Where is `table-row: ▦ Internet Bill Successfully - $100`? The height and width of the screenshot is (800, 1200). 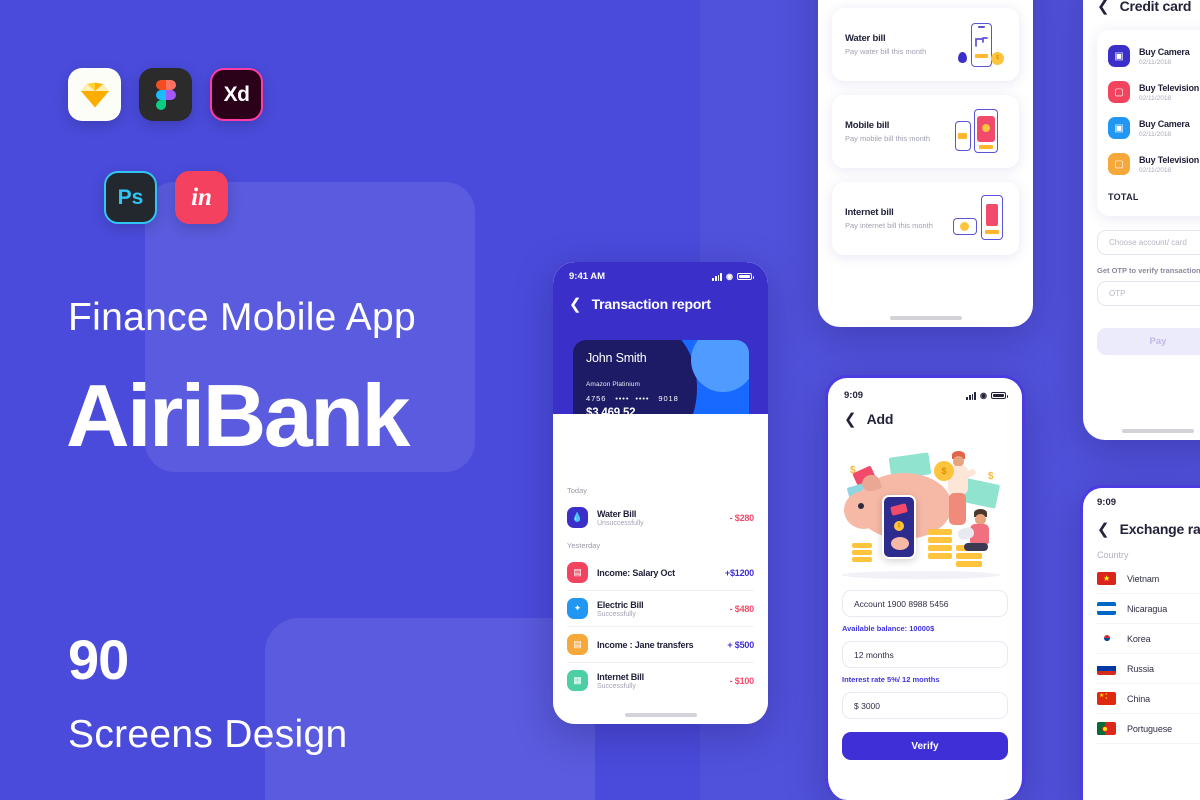 table-row: ▦ Internet Bill Successfully - $100 is located at coordinates (660, 680).